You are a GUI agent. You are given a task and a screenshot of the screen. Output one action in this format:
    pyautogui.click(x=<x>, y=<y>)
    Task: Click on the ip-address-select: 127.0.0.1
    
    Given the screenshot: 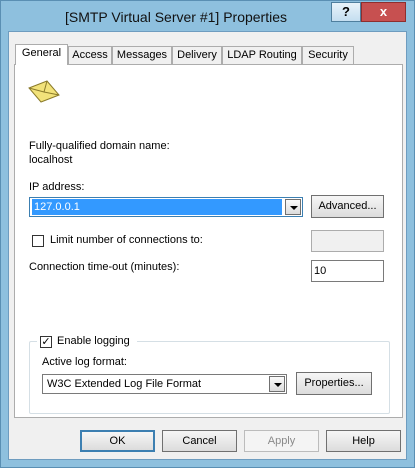 What is the action you would take?
    pyautogui.click(x=166, y=207)
    